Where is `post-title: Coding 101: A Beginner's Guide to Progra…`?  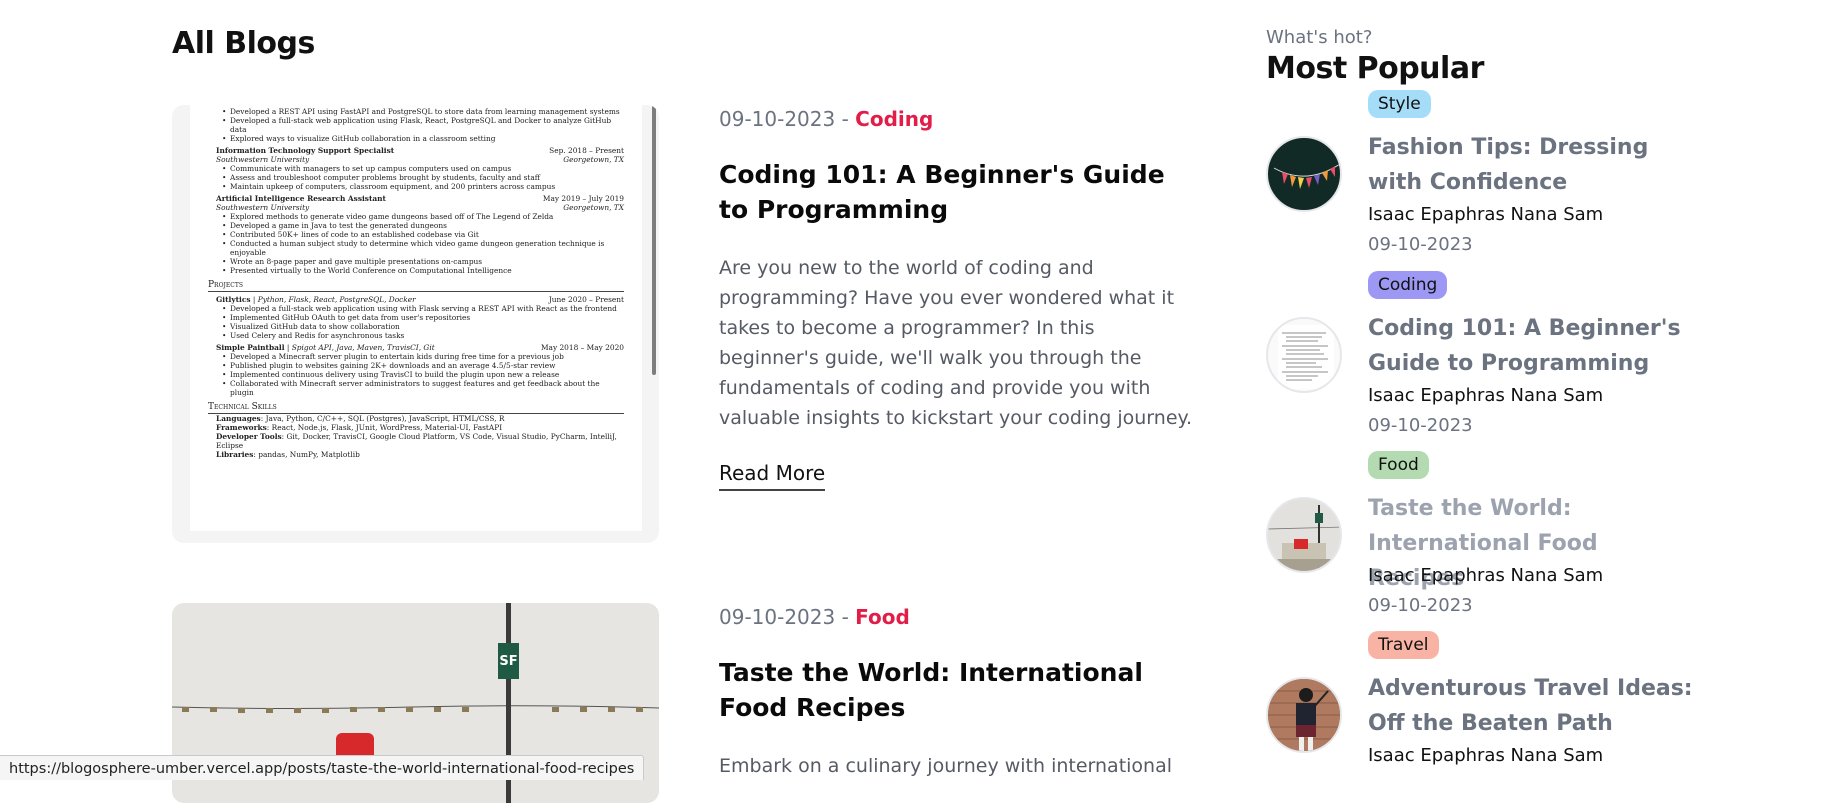 post-title: Coding 101: A Beginner's Guide to Progra… is located at coordinates (959, 192).